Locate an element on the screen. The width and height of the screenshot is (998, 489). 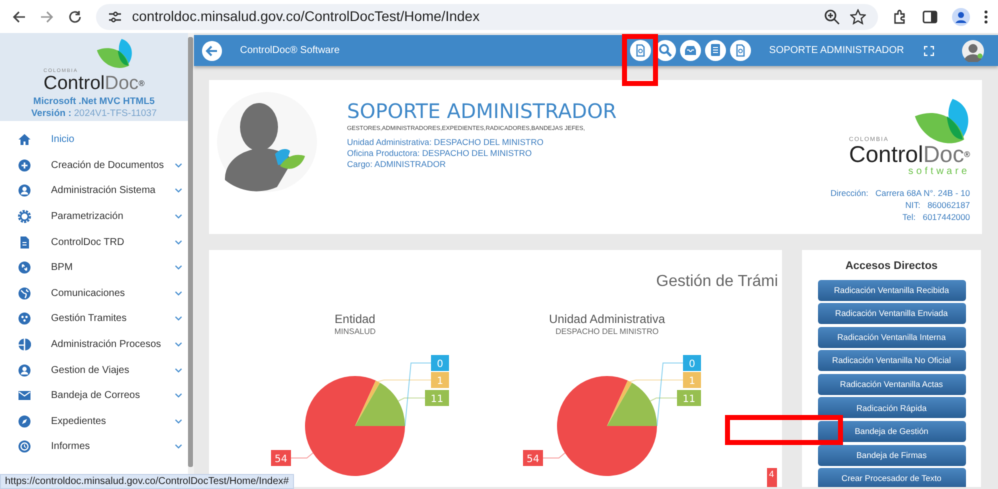
data-label: 0 is located at coordinates (440, 363).